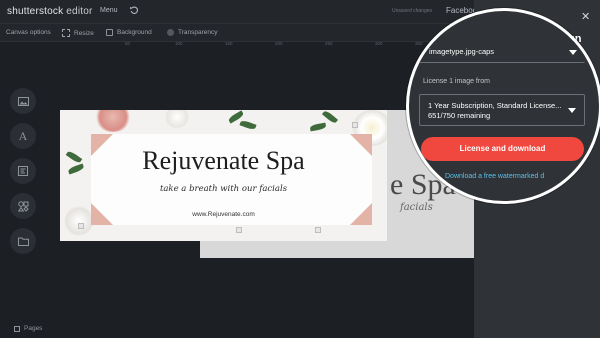 This screenshot has width=600, height=338. What do you see at coordinates (459, 115) in the screenshot?
I see `license-remaining: 651/750 remaining` at bounding box center [459, 115].